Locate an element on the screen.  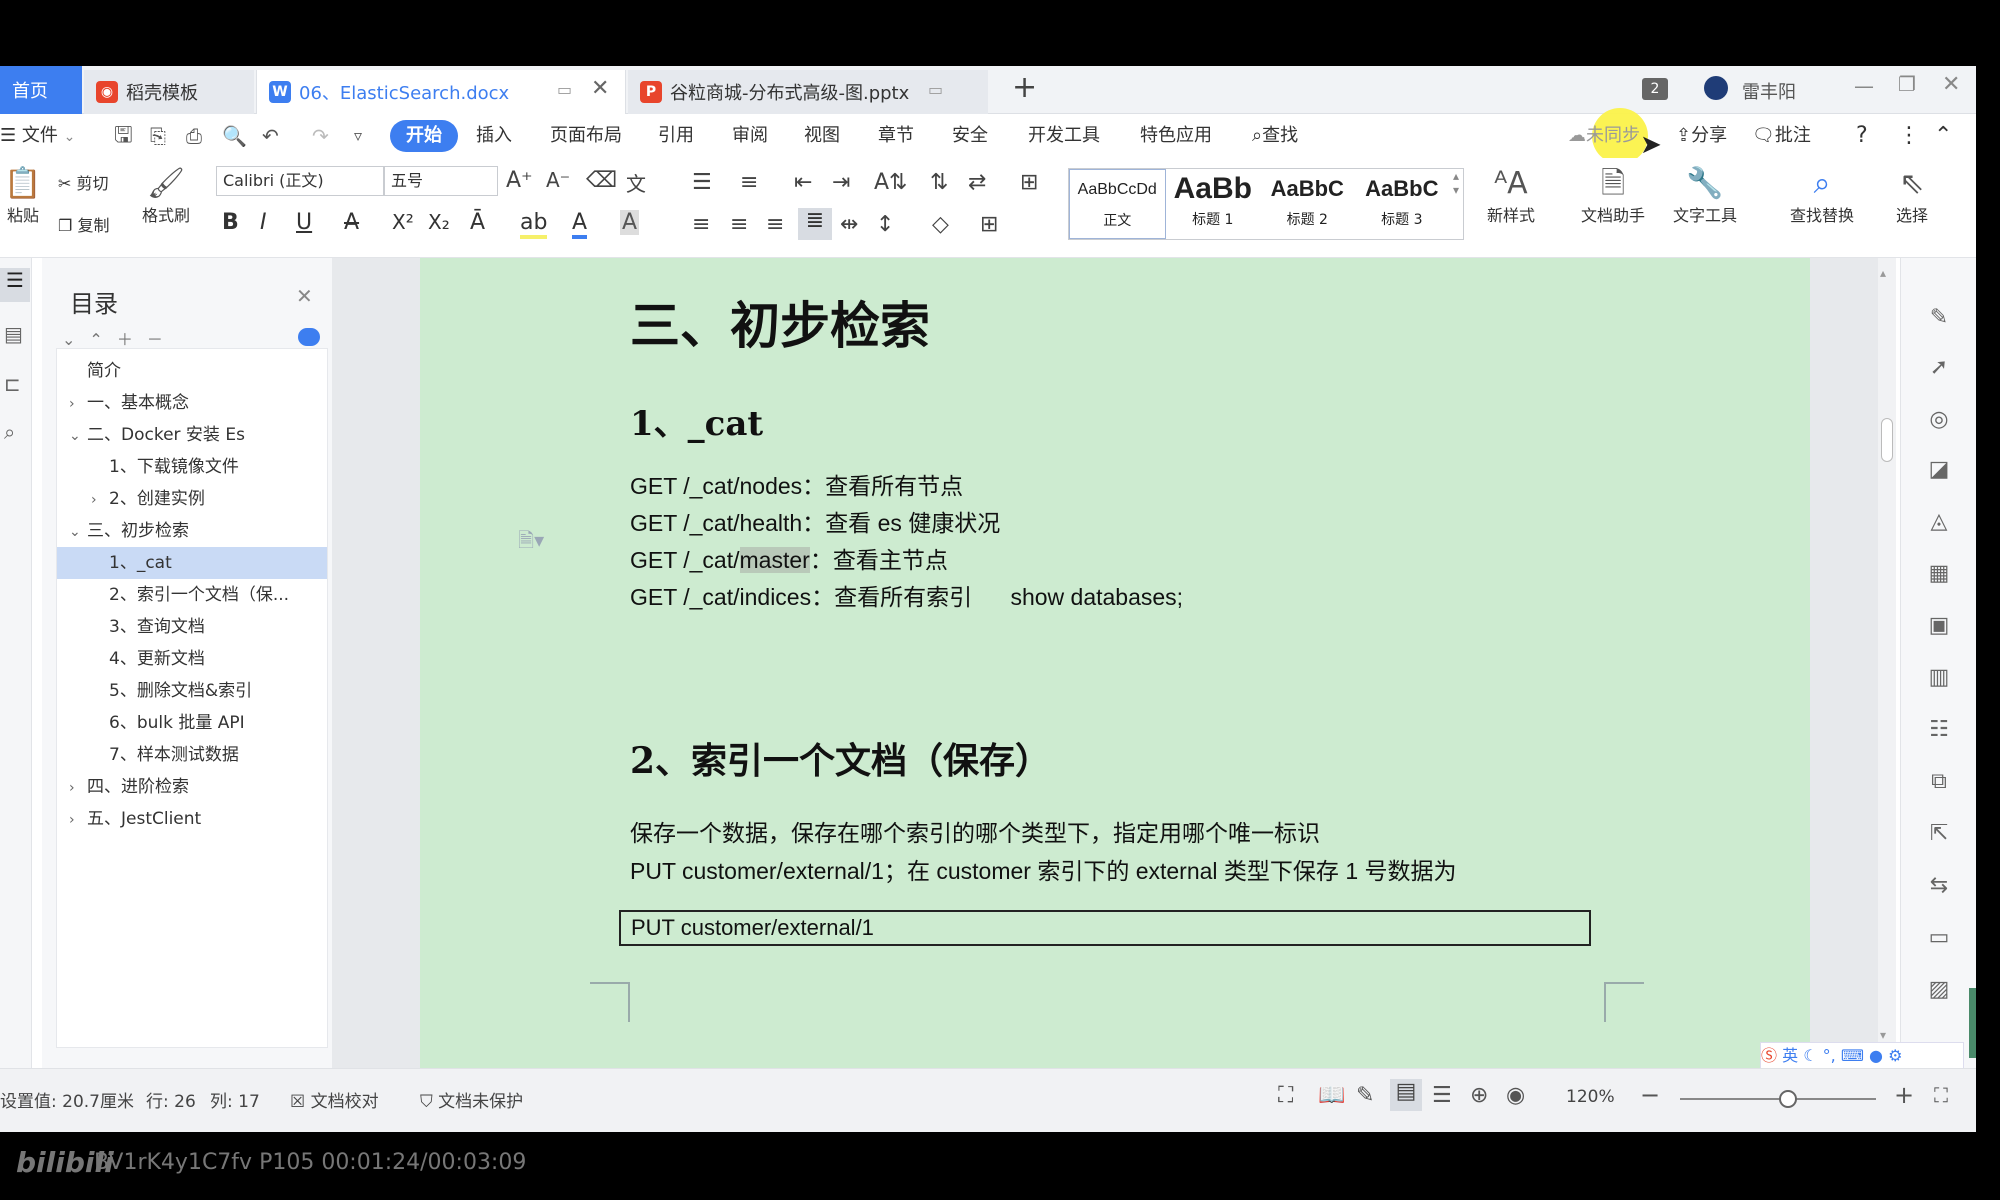
justify-icon: ≣ is located at coordinates (815, 224).